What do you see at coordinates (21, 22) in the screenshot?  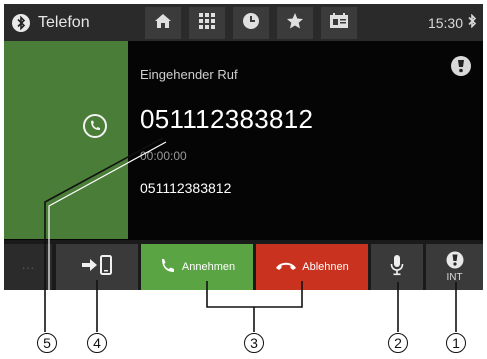 I see `bluetooth-icon` at bounding box center [21, 22].